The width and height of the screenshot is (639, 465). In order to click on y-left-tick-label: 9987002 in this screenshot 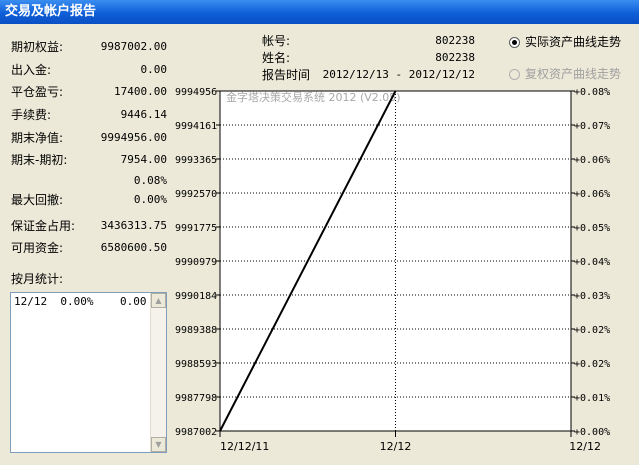, I will do `click(196, 432)`.